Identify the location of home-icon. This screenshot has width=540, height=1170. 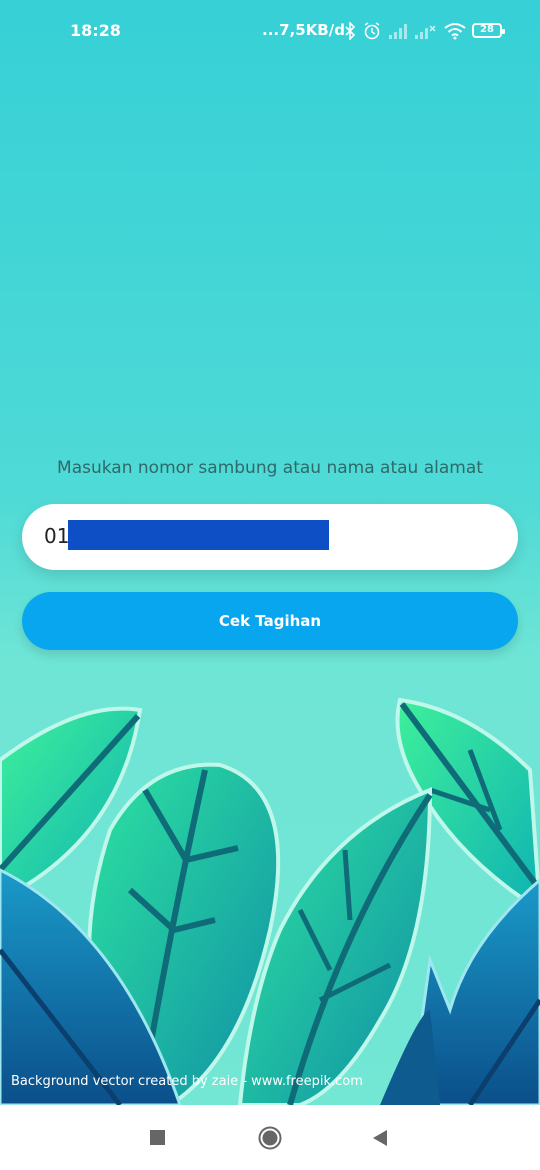
(270, 1138).